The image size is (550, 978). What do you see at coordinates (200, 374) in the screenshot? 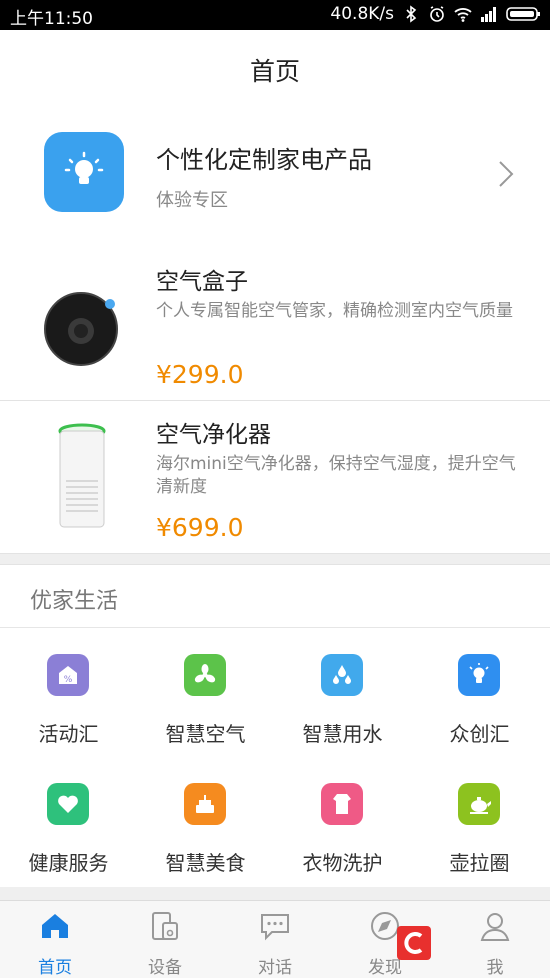
I see `product-price: ¥299.0` at bounding box center [200, 374].